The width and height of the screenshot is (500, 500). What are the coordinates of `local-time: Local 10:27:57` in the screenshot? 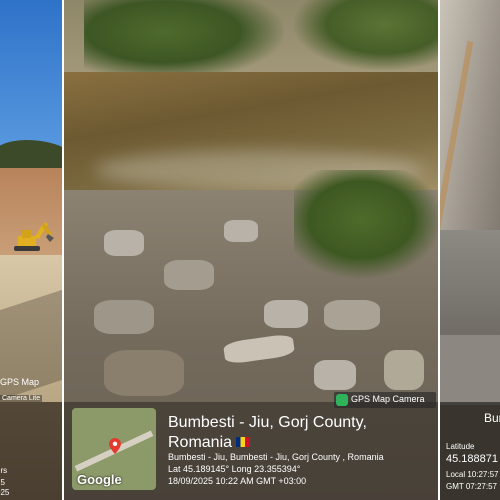 It's located at (472, 474).